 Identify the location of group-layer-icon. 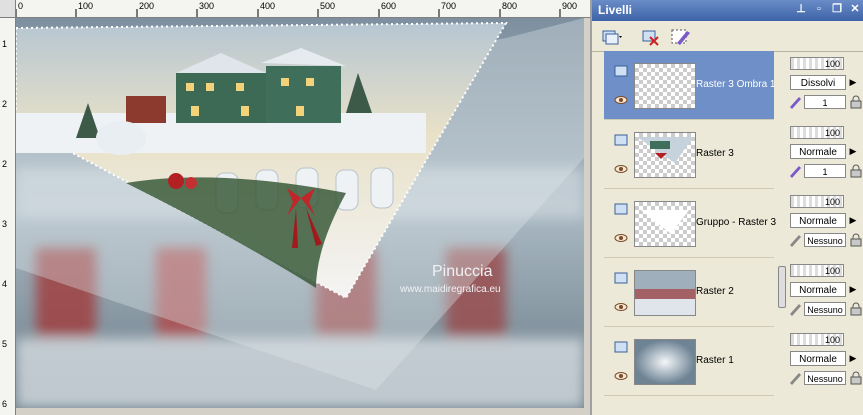
(621, 210).